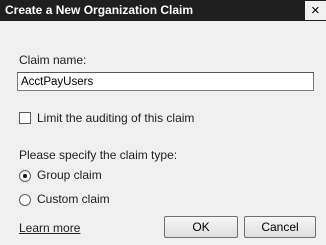 The image size is (326, 245). What do you see at coordinates (116, 118) in the screenshot?
I see `limit-auditing-label: Limit the auditing of this claim` at bounding box center [116, 118].